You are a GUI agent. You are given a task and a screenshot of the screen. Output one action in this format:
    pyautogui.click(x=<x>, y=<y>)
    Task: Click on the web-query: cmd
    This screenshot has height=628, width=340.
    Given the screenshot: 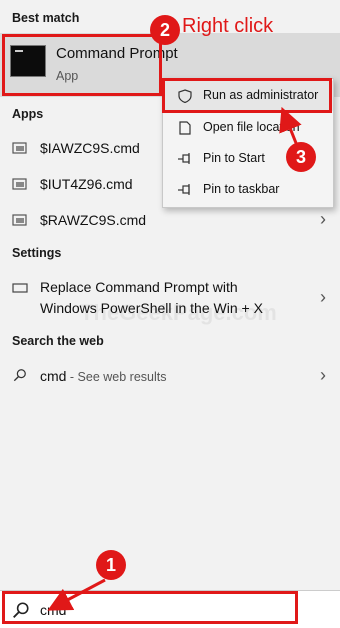 What is the action you would take?
    pyautogui.click(x=53, y=376)
    